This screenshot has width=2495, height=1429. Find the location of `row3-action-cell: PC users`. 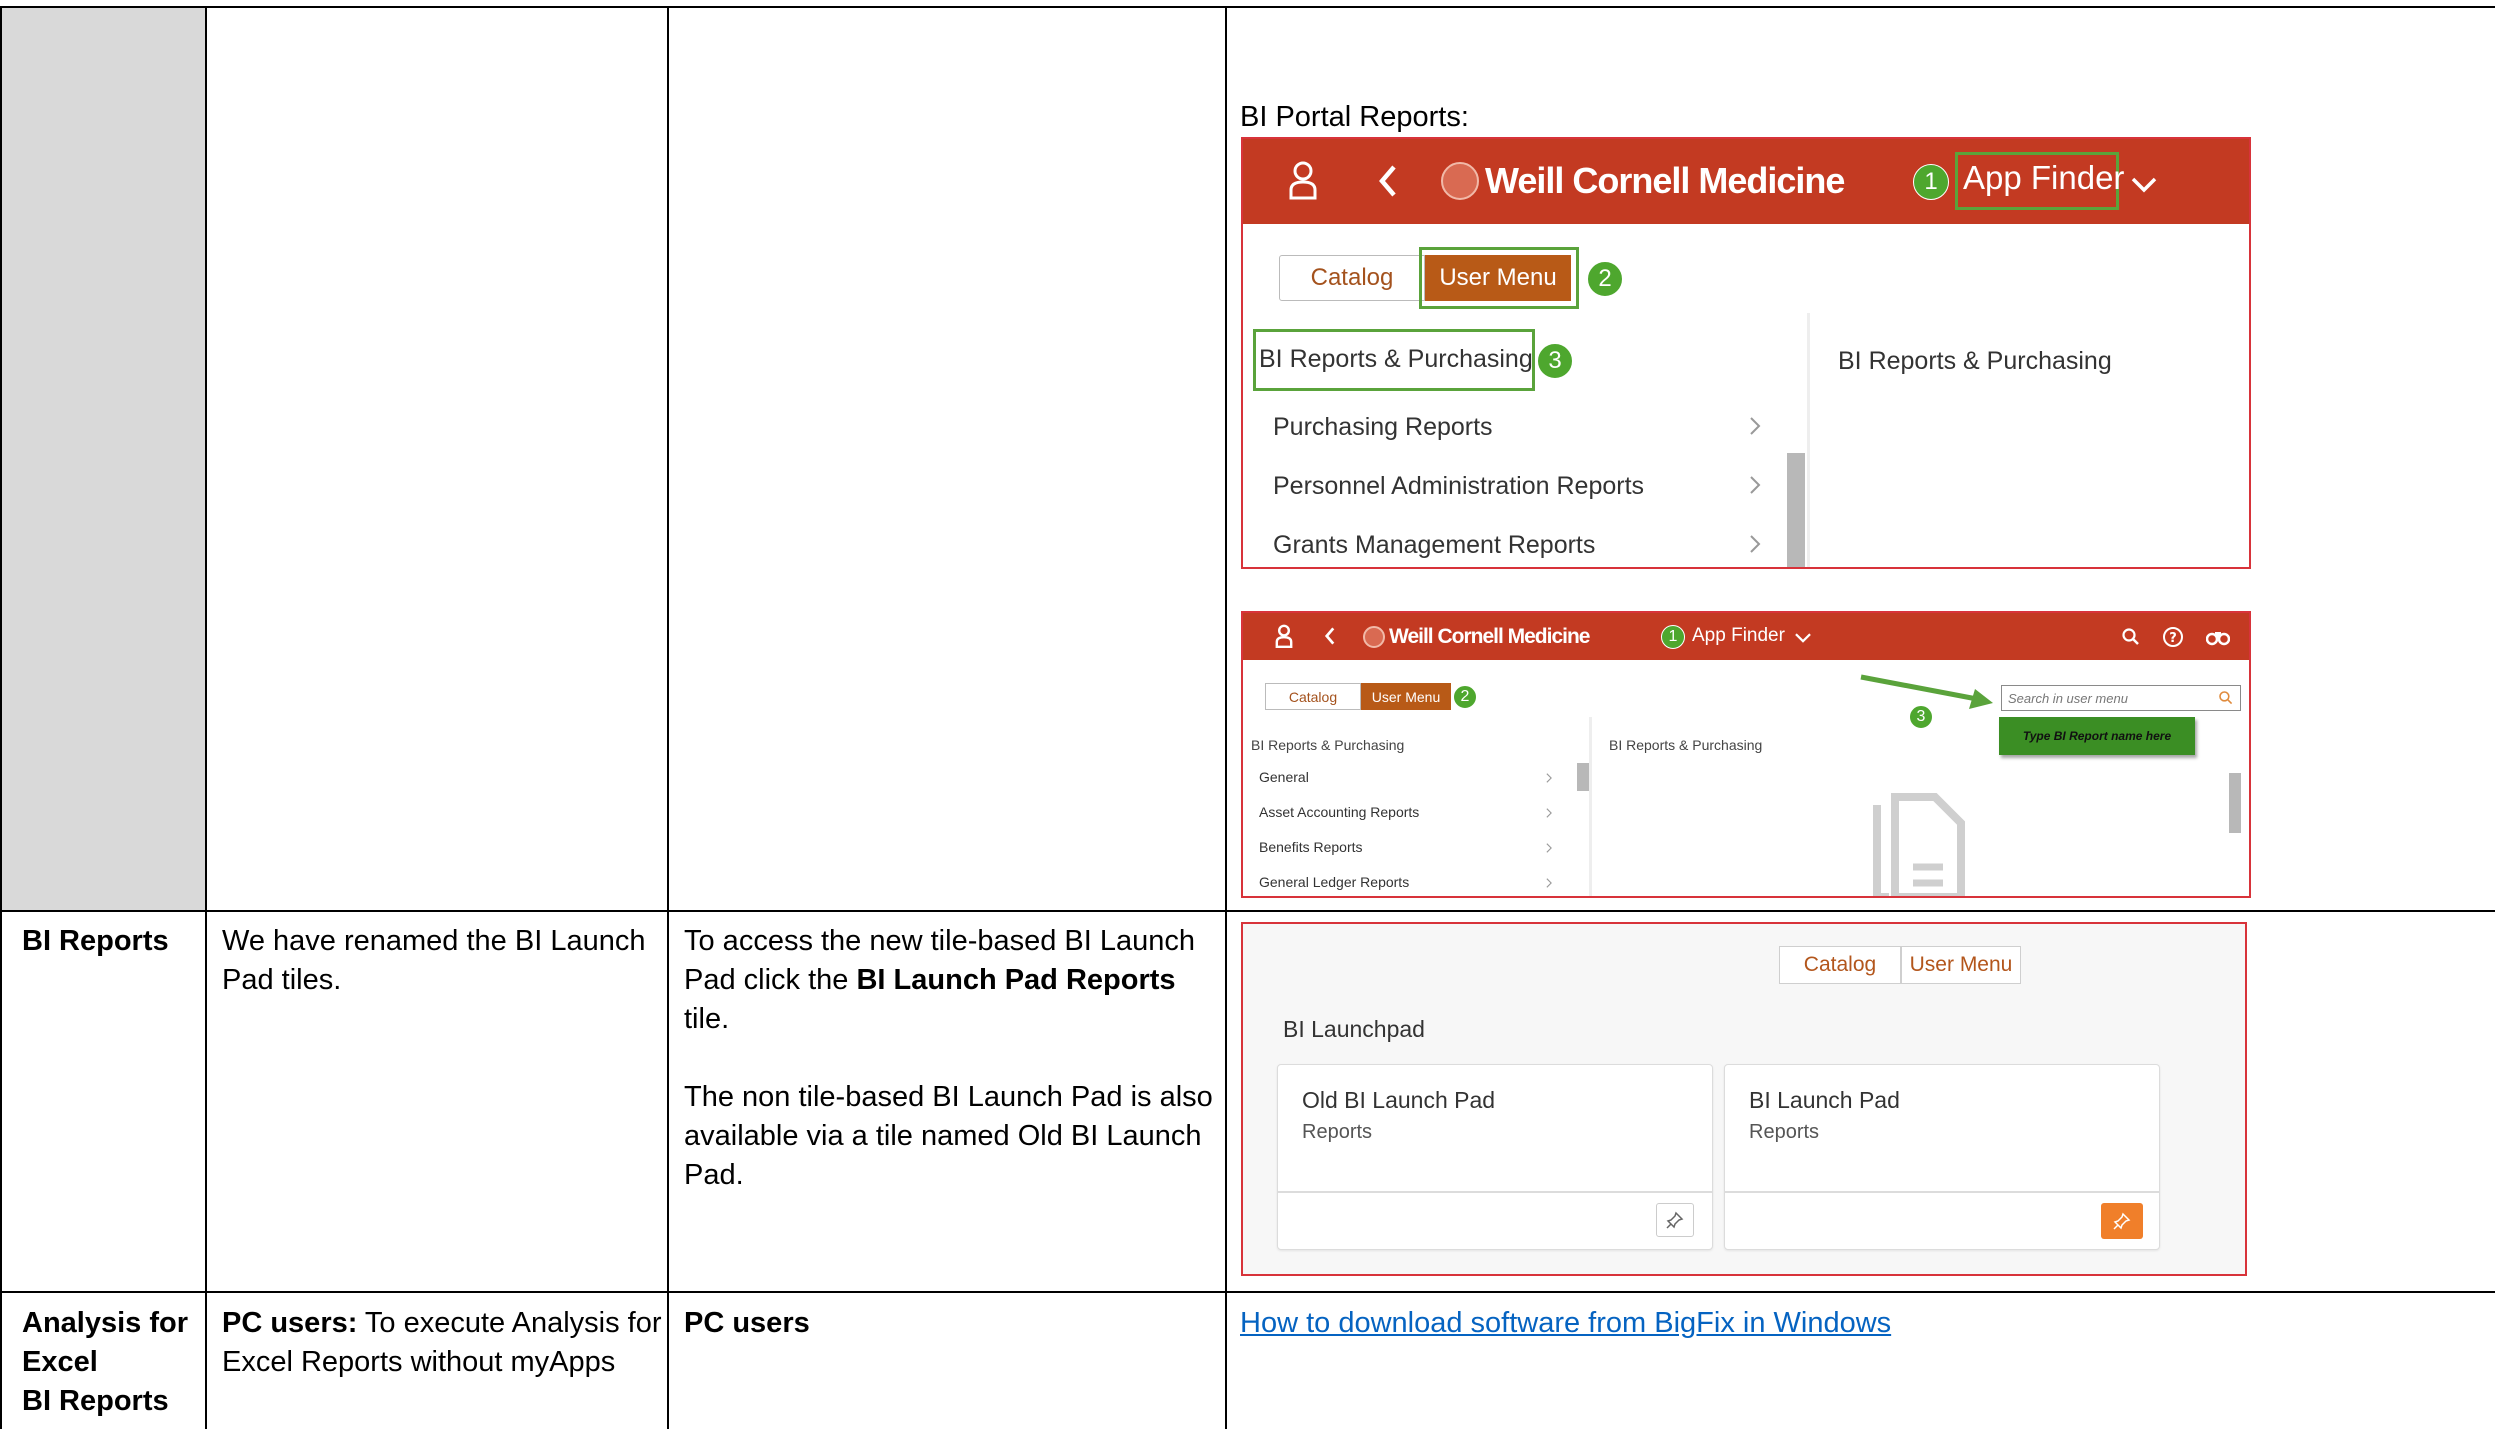

row3-action-cell: PC users is located at coordinates (952, 1323).